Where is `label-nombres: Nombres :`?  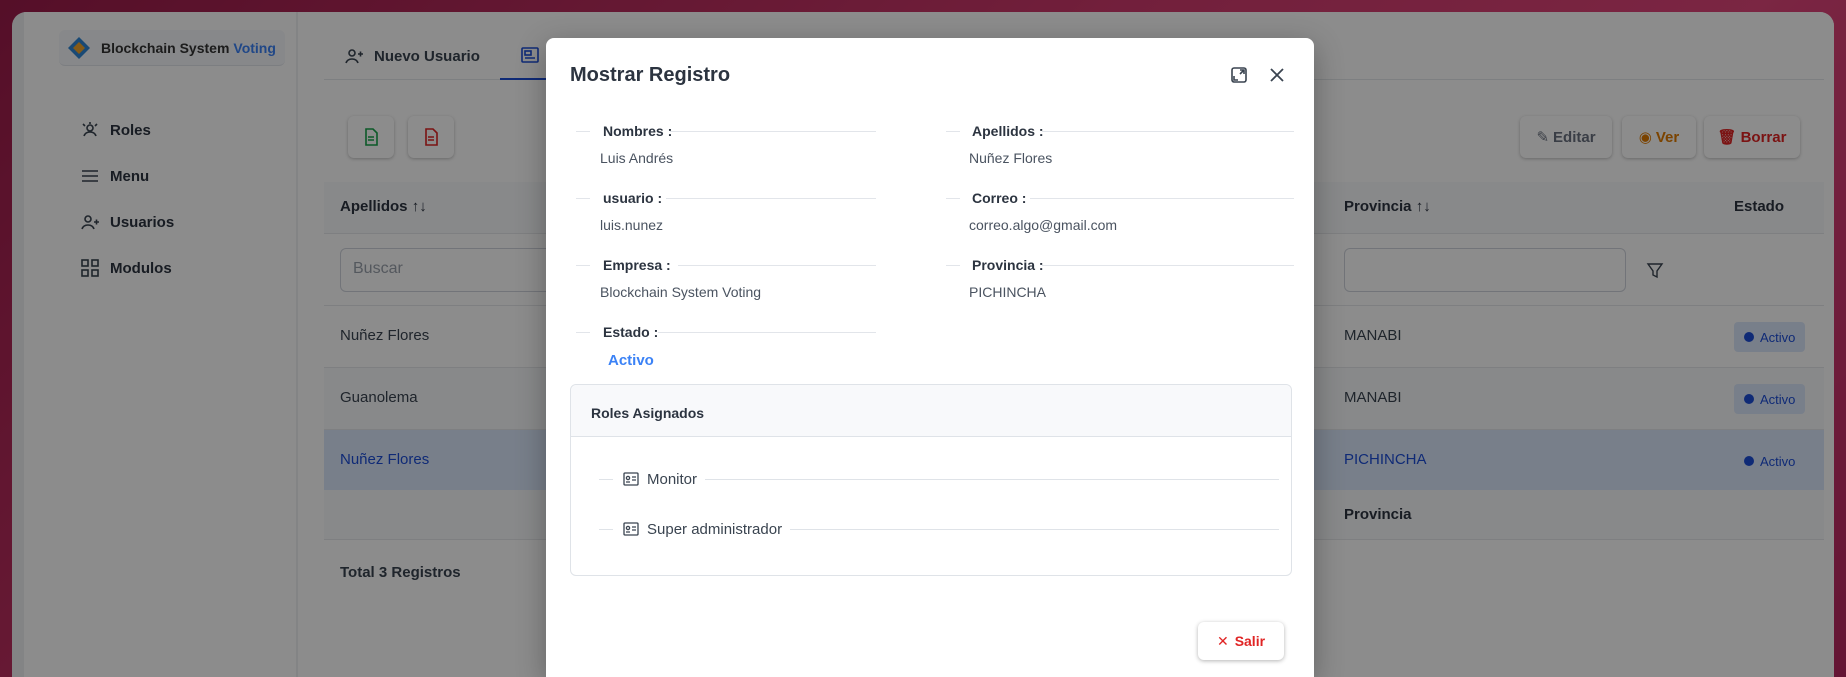 label-nombres: Nombres : is located at coordinates (638, 131).